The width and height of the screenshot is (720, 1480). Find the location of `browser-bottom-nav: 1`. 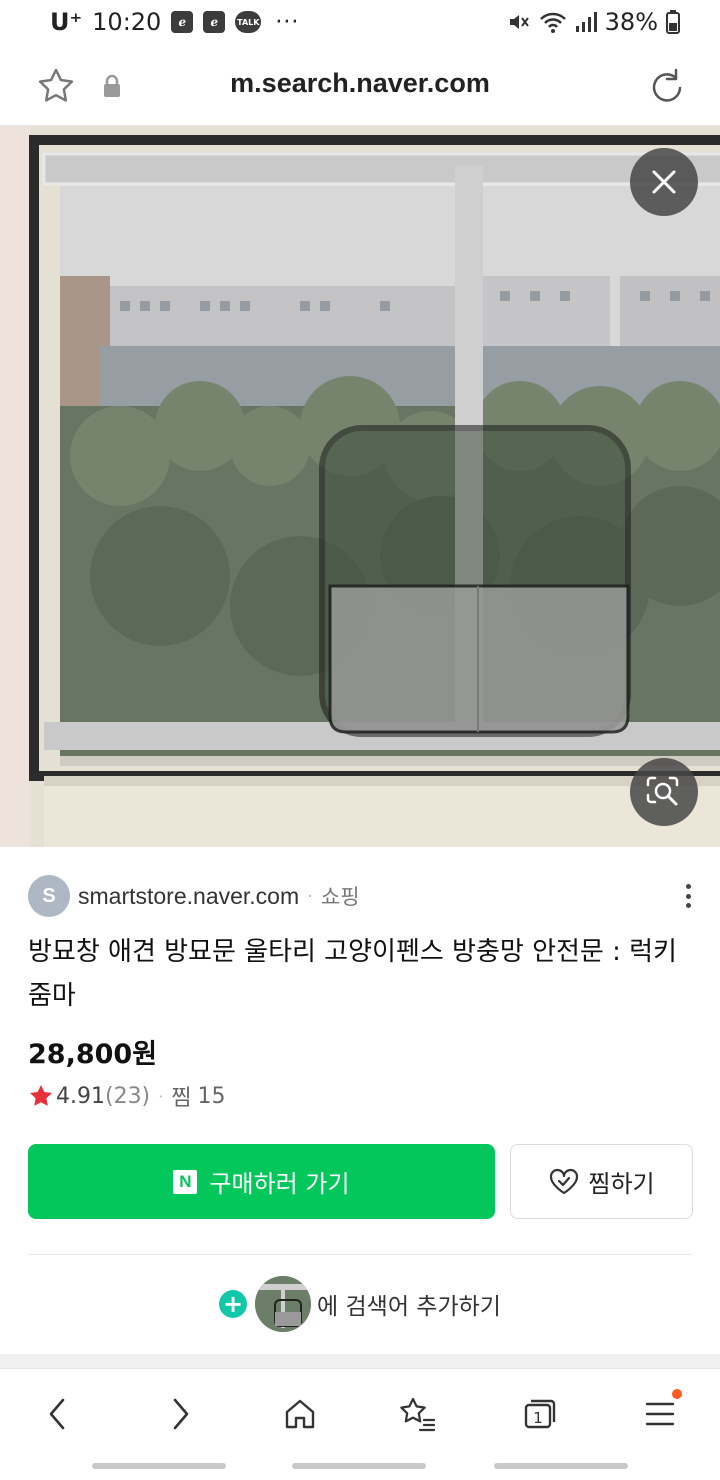

browser-bottom-nav: 1 is located at coordinates (360, 1424).